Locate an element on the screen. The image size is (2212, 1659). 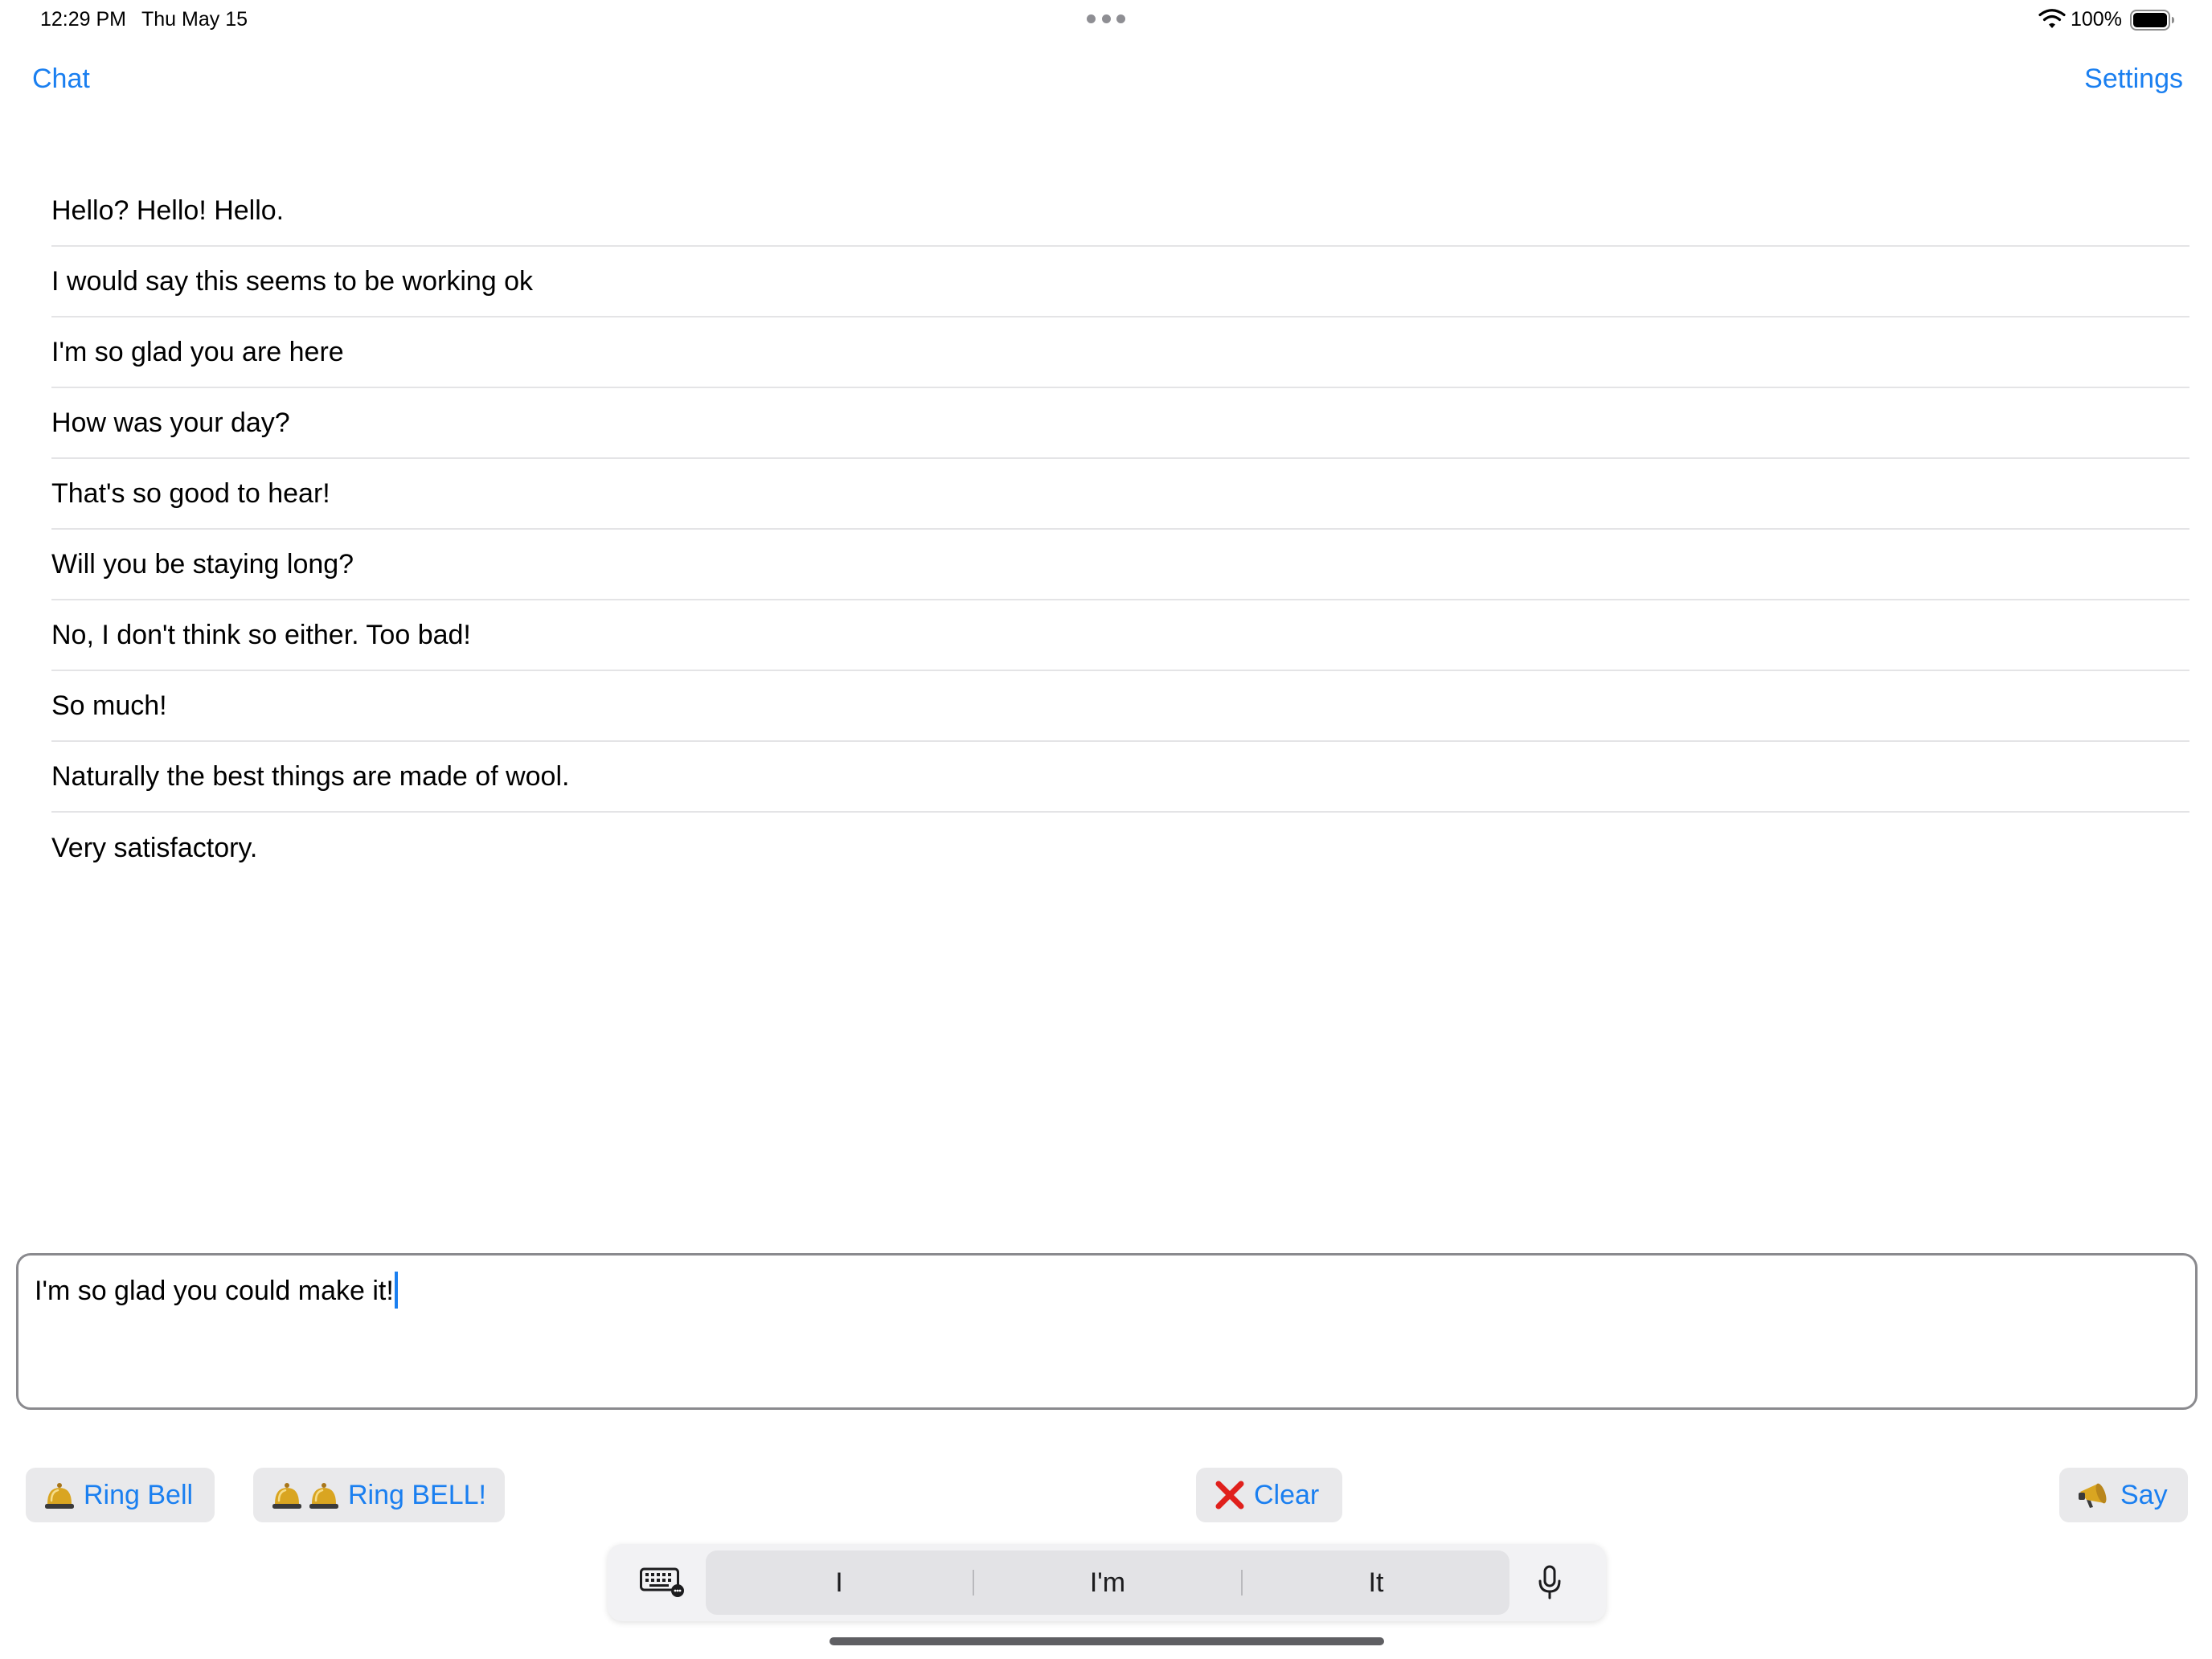
message-row: I would say this seems to be working ok is located at coordinates (1120, 282).